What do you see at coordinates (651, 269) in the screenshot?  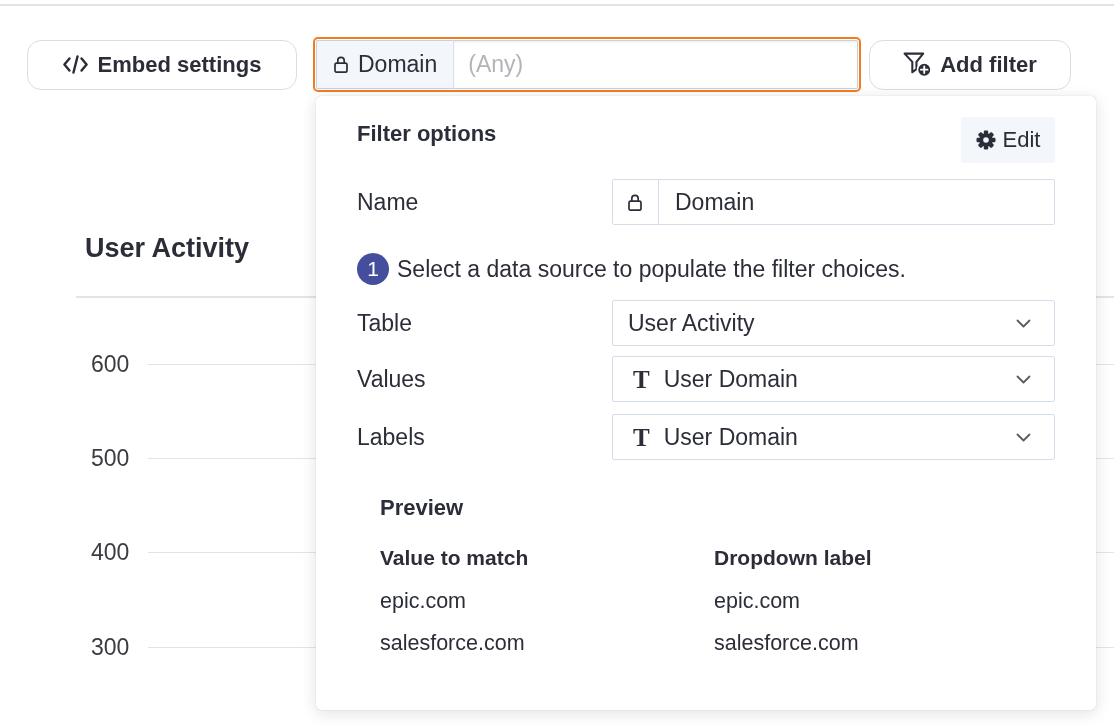 I see `step-instruction: Select a data source to populate the filter choices.` at bounding box center [651, 269].